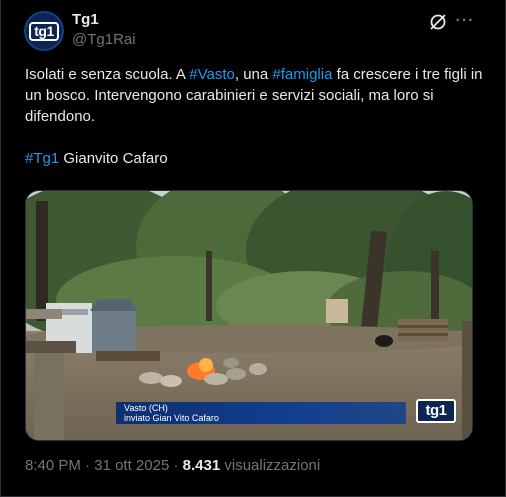 The width and height of the screenshot is (506, 497). I want to click on hashtag-tg1: #Tg1, so click(42, 158).